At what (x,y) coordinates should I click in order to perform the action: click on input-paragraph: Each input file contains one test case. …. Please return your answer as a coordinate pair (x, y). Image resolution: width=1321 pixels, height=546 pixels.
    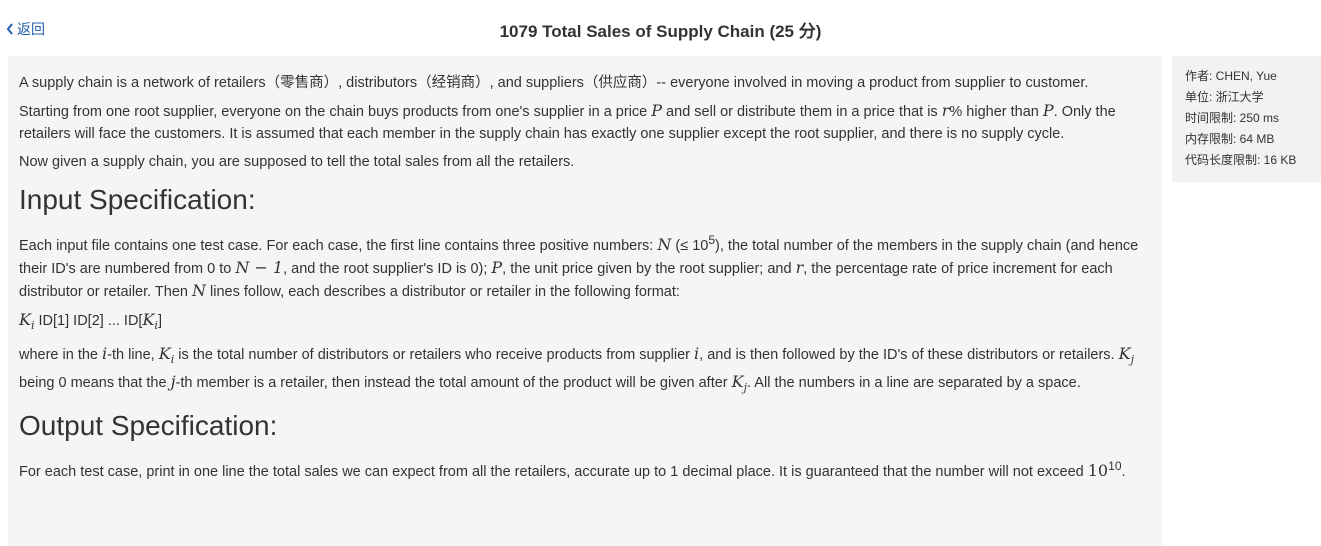
    Looking at the image, I should click on (579, 266).